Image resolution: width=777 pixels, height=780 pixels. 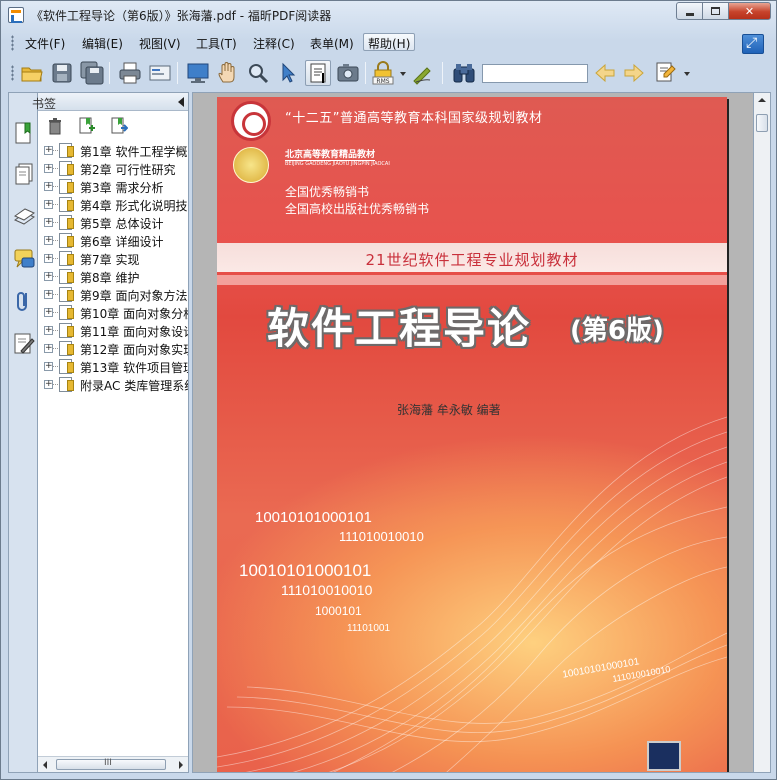 I want to click on app-logo-icon, so click(x=16, y=15).